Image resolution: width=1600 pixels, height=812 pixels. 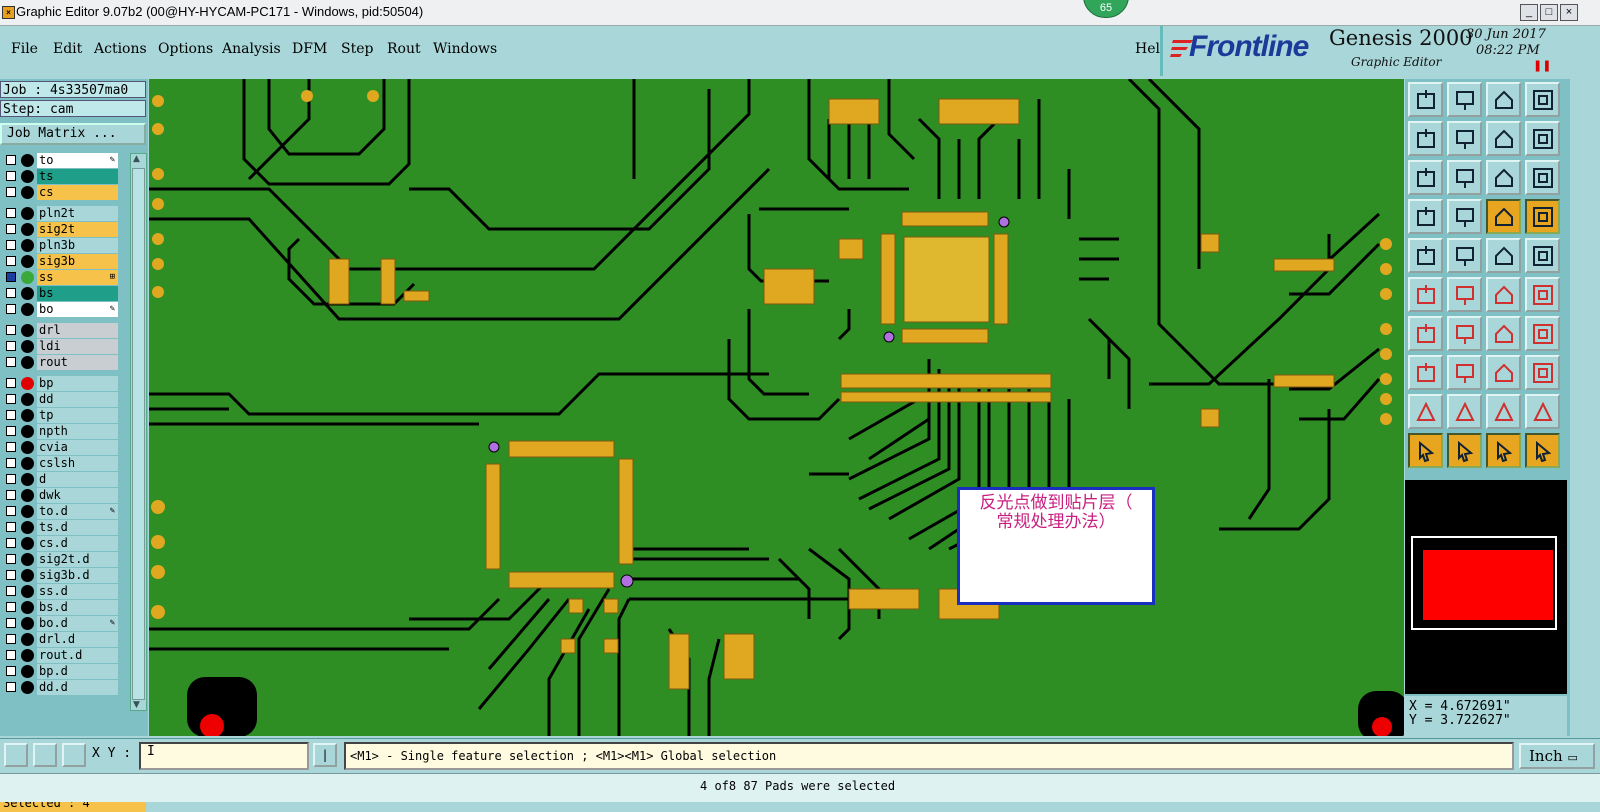 I want to click on select-arc-button, so click(x=1503, y=450).